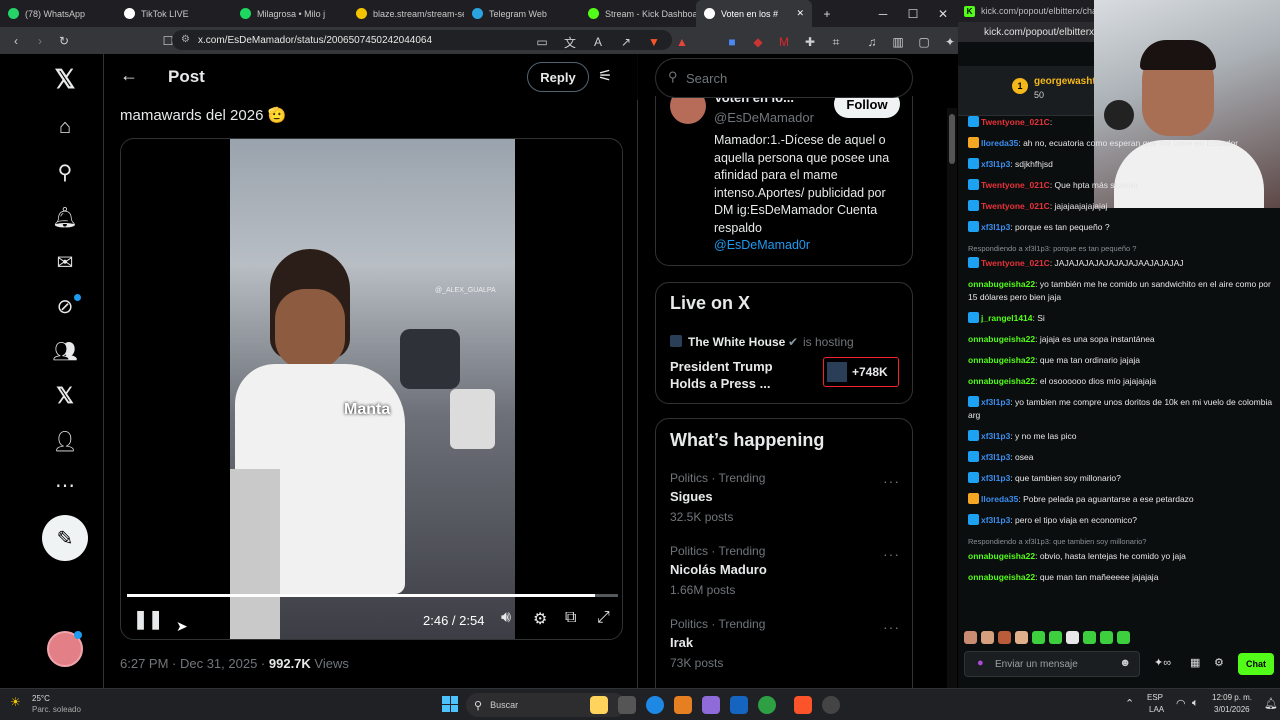 This screenshot has width=1280, height=720. What do you see at coordinates (683, 705) in the screenshot?
I see `office-icon` at bounding box center [683, 705].